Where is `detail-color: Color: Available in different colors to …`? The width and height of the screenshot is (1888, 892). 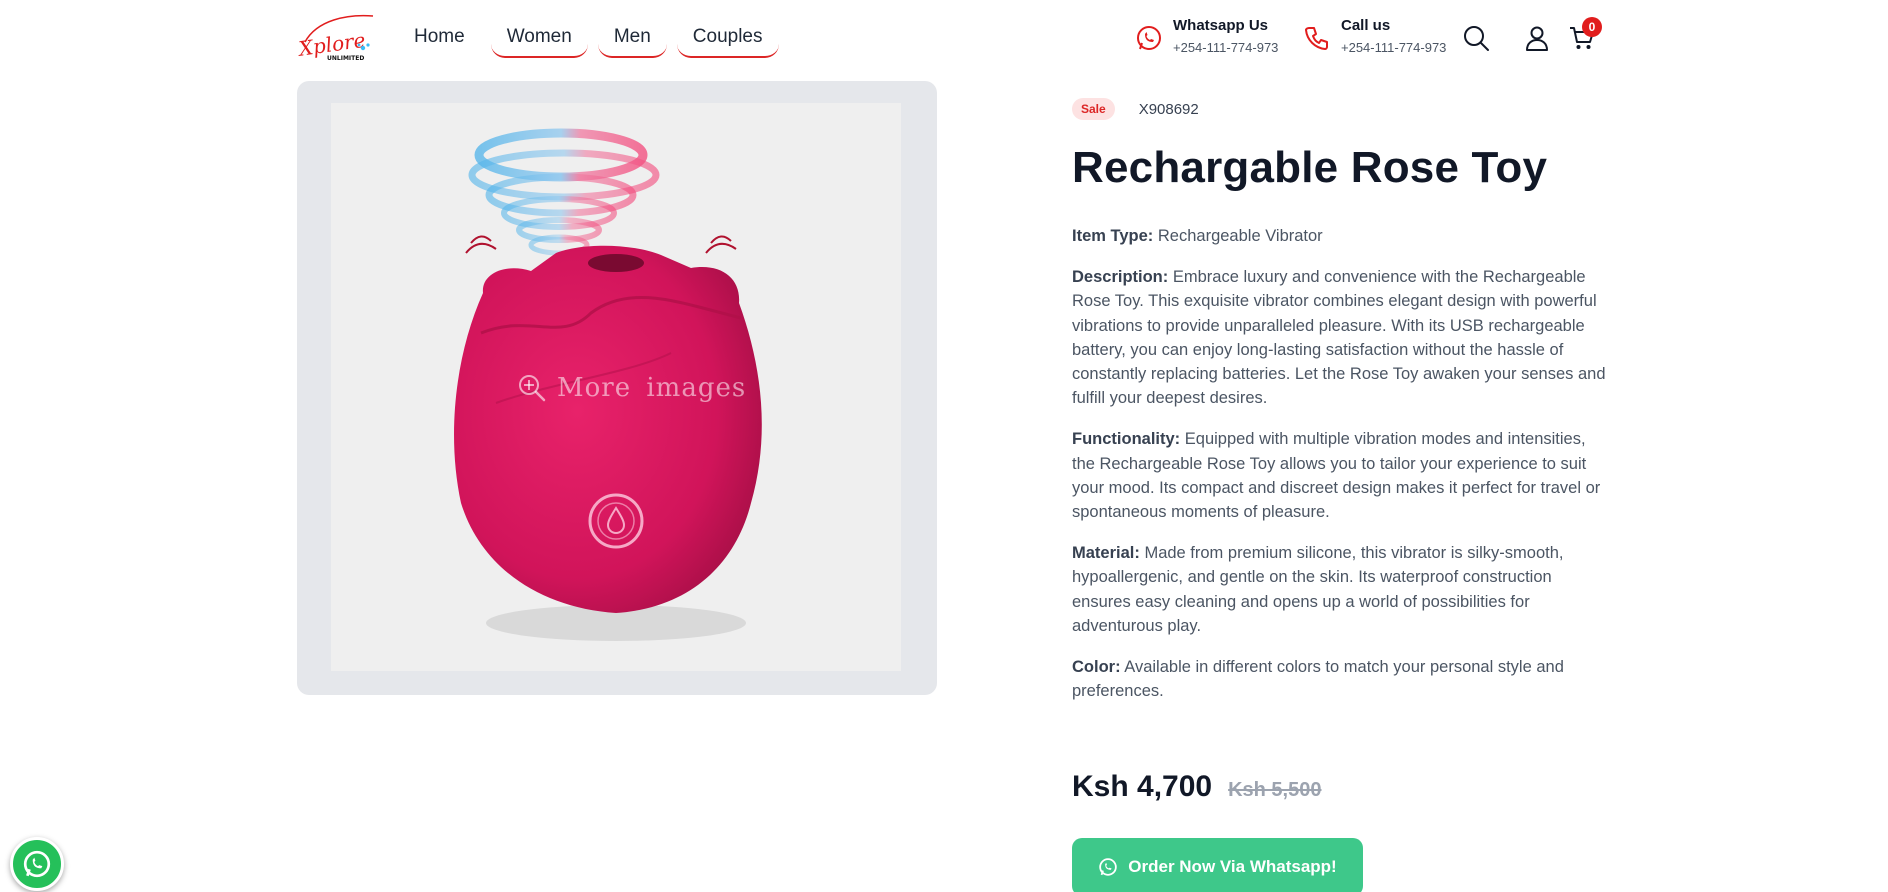 detail-color: Color: Available in different colors to … is located at coordinates (1339, 679).